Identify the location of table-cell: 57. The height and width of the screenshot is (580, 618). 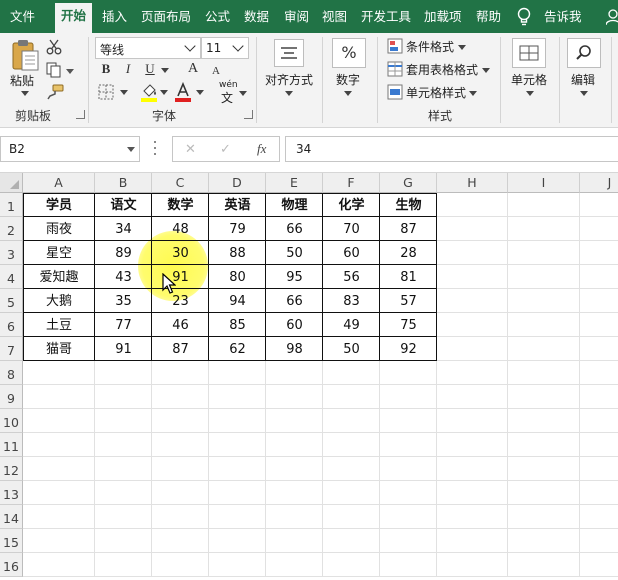
(408, 301).